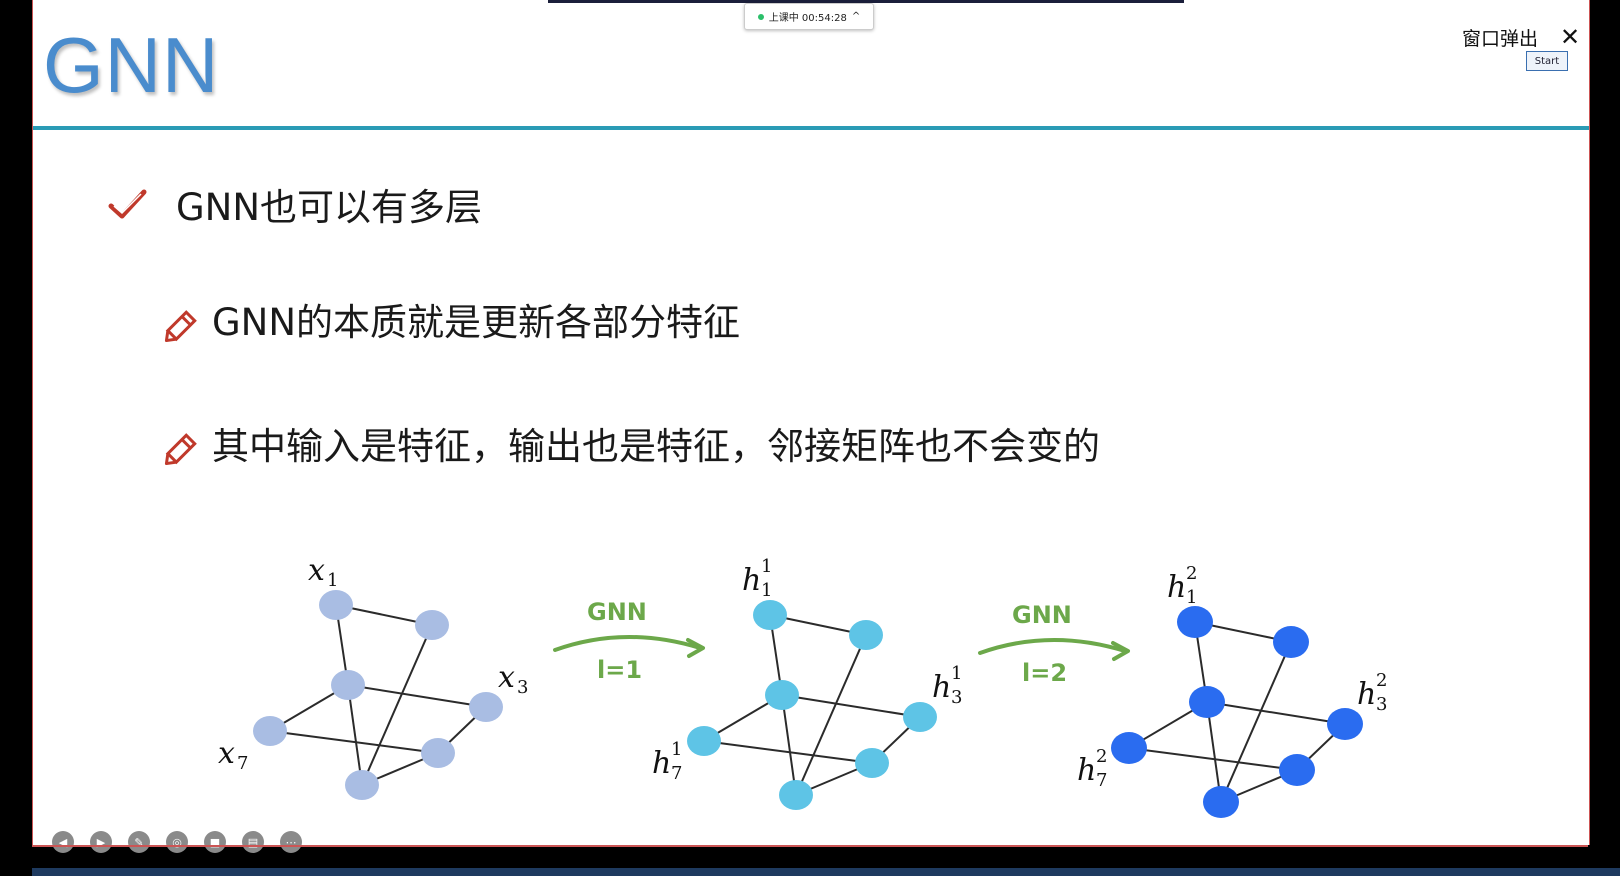 This screenshot has width=1620, height=876. Describe the element at coordinates (506, 677) in the screenshot. I see `node-label-n3: x` at that location.